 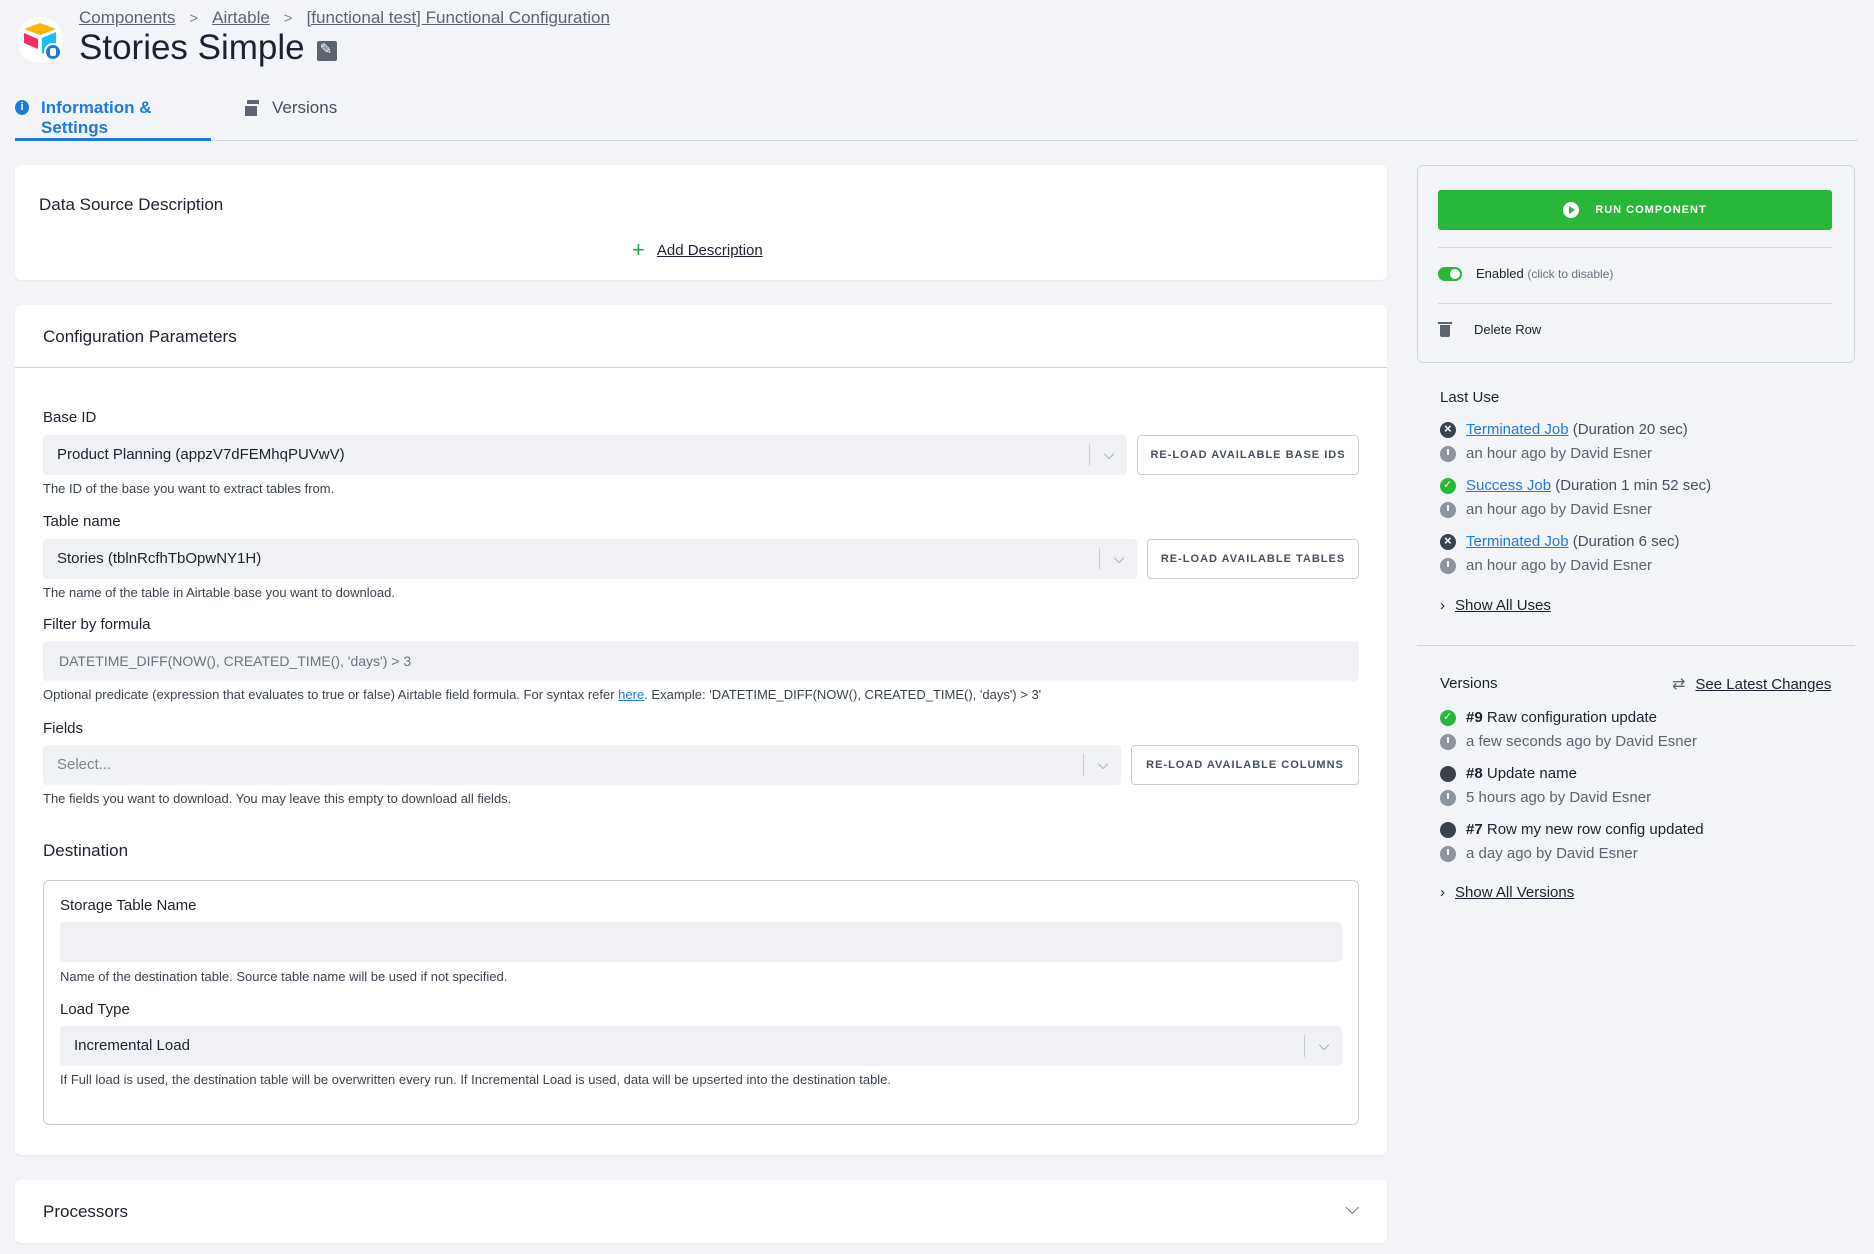 I want to click on tab-versions: Versions, so click(x=290, y=119).